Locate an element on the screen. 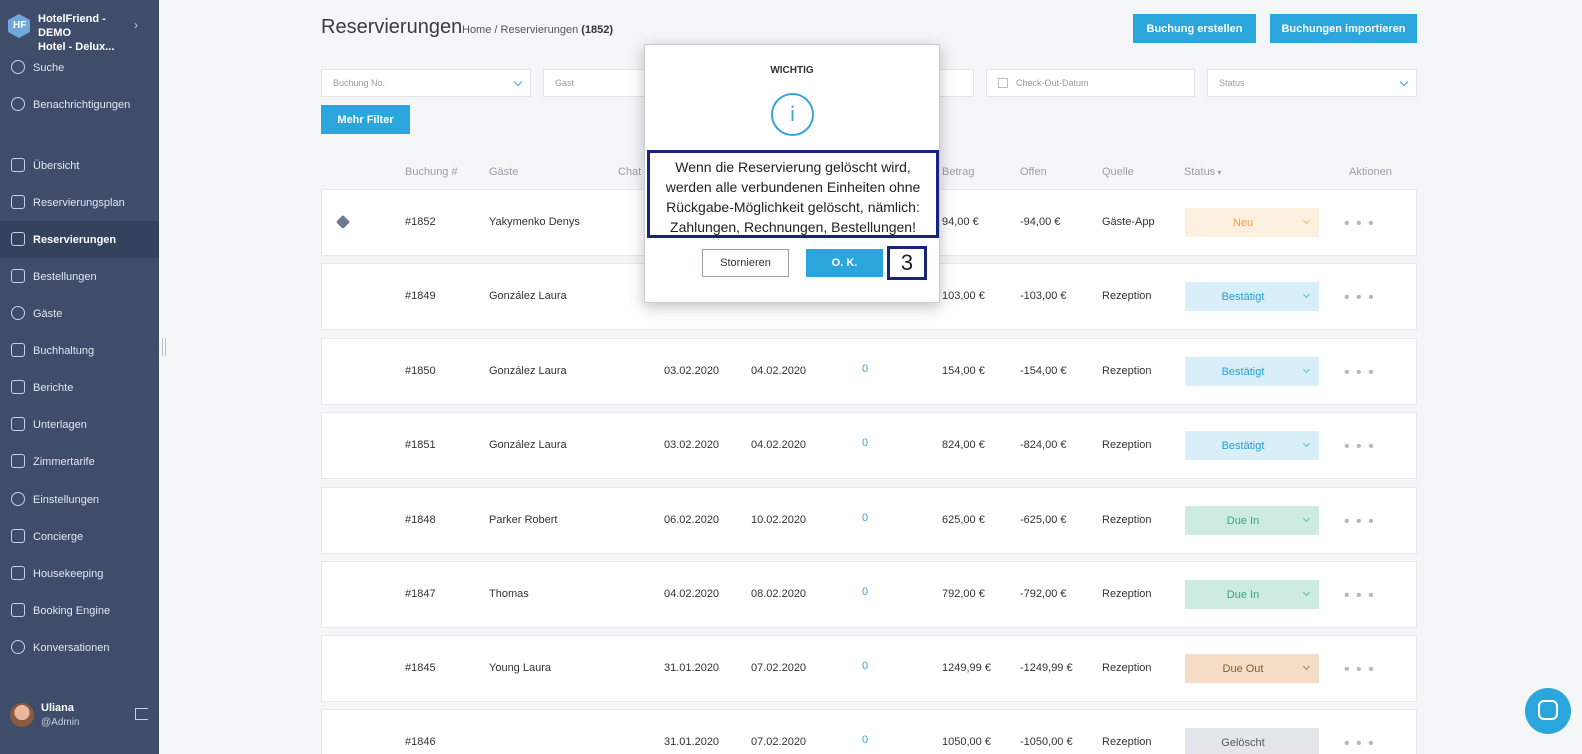 Image resolution: width=1582 pixels, height=754 pixels. checkin-date-filter is located at coordinates (956, 83).